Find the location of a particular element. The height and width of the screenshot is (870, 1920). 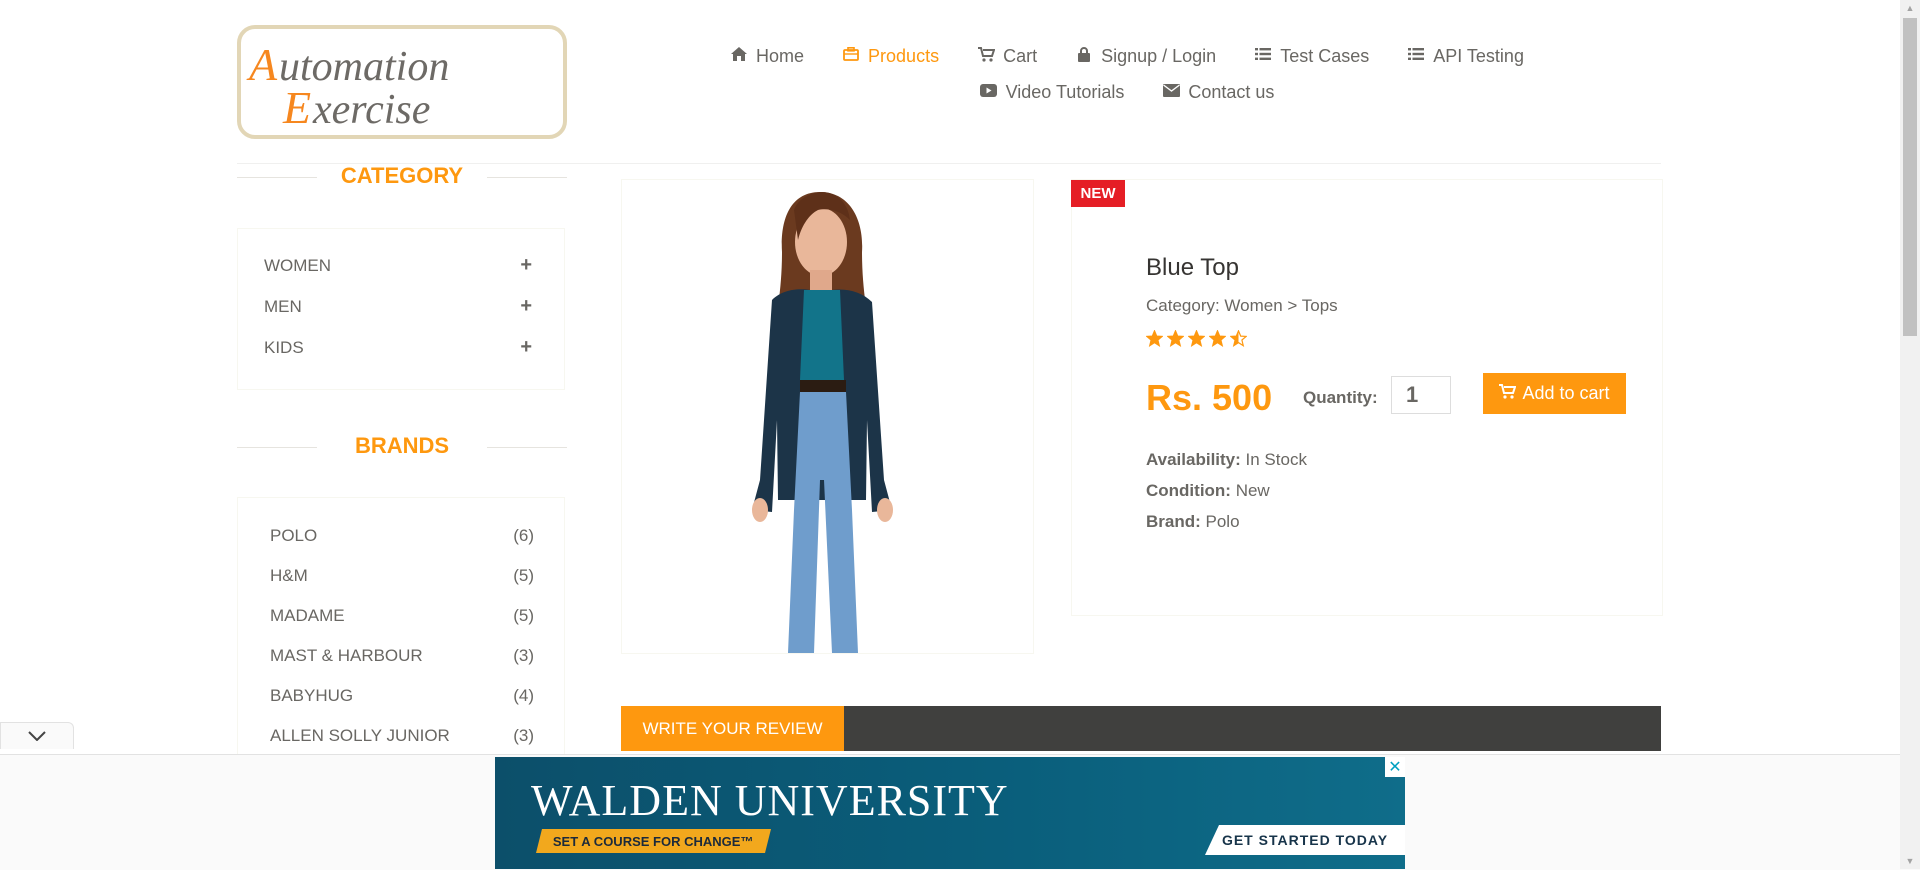

brand-item: ALLEN SOLLY JUNIOR (3) is located at coordinates (401, 736).